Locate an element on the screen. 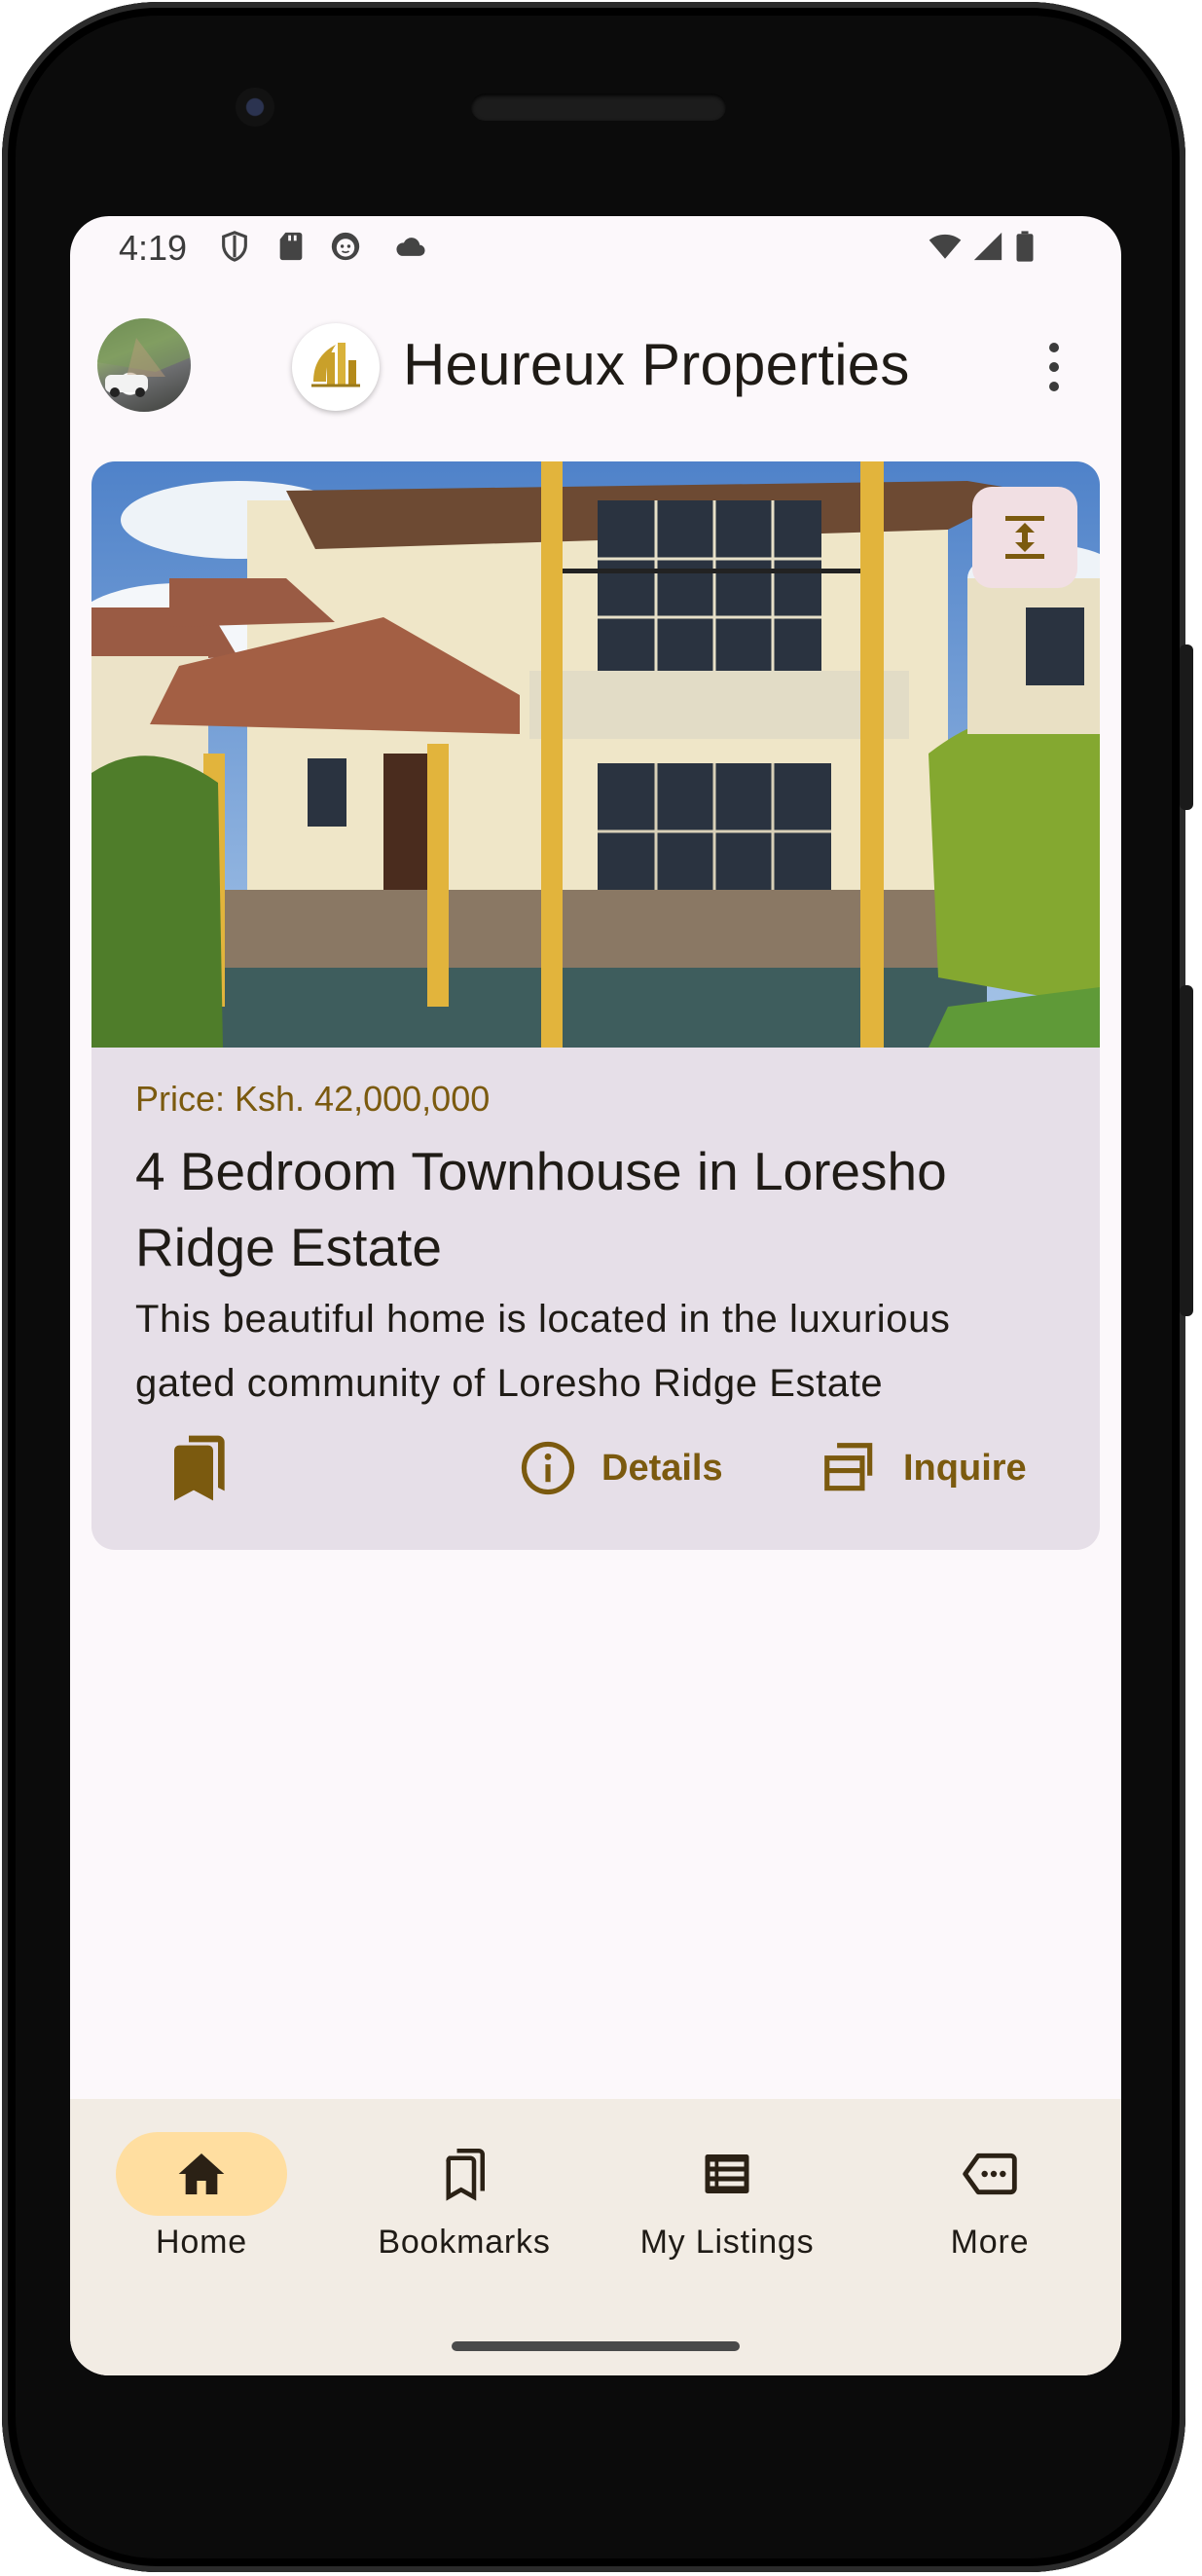  shield-icon is located at coordinates (234, 246).